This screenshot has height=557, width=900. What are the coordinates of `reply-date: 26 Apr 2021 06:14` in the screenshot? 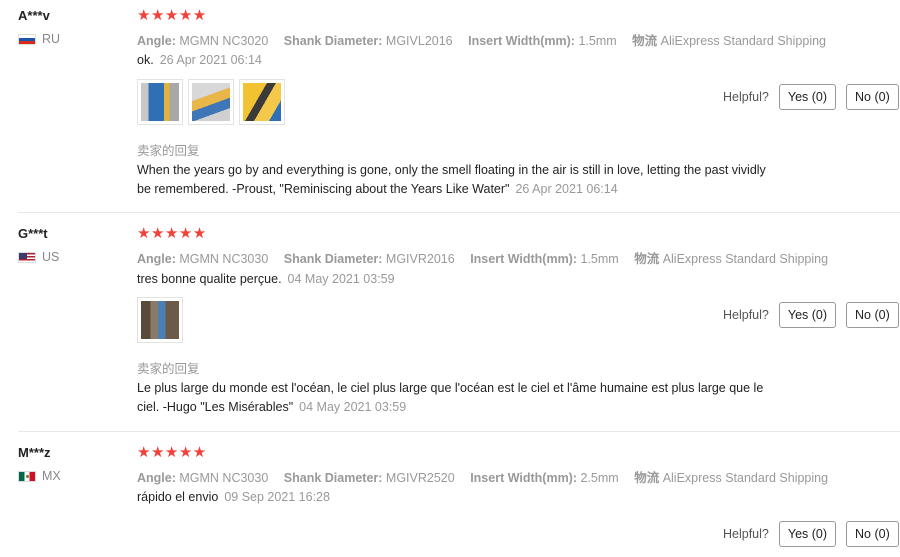 It's located at (566, 189).